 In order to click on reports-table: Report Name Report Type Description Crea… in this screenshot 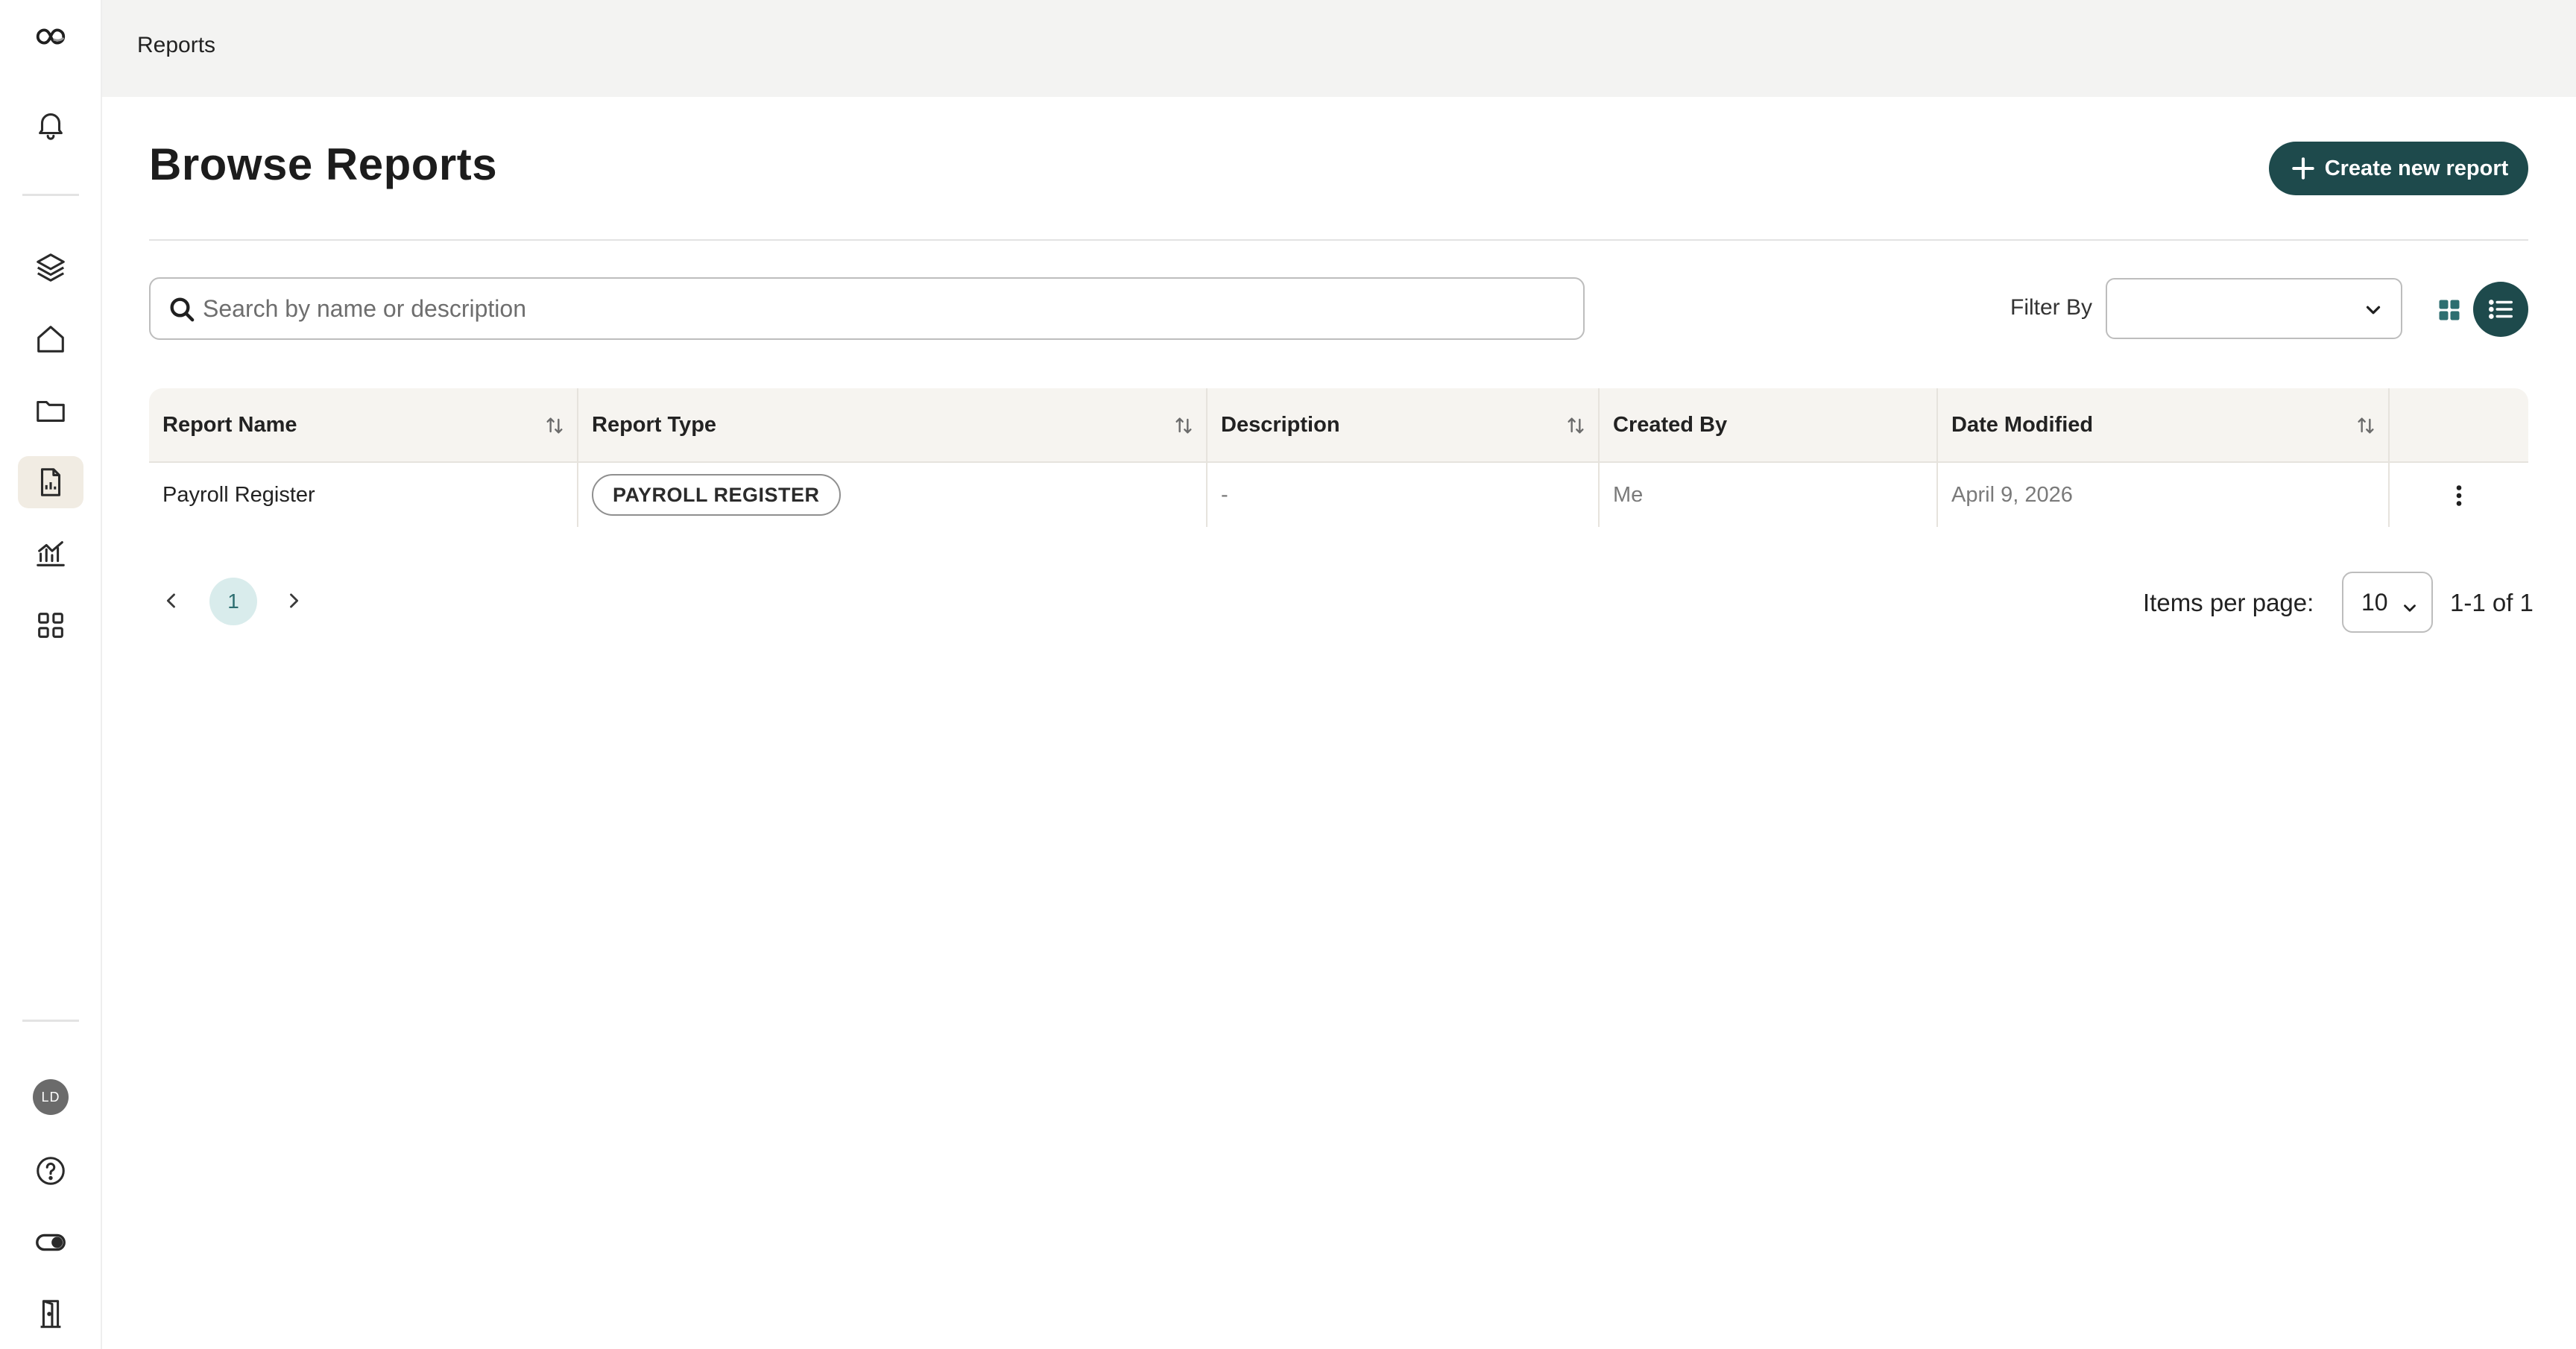, I will do `click(1338, 457)`.